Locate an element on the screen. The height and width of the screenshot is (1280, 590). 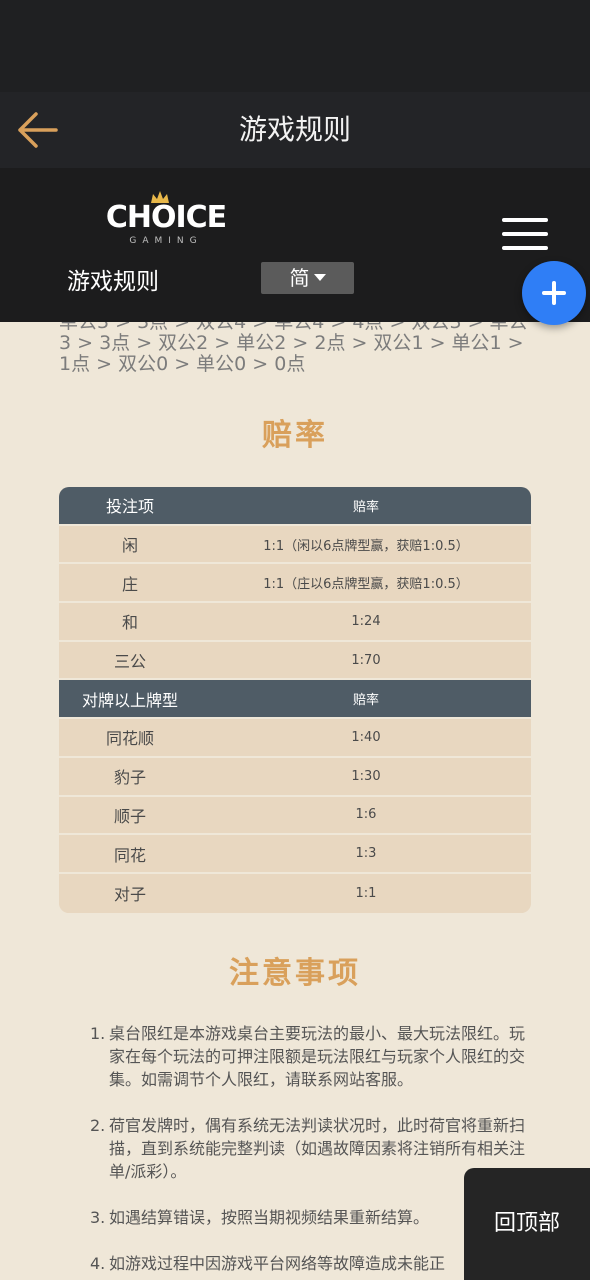
choice-gaming-logo: CHOICE GAMING is located at coordinates (166, 220).